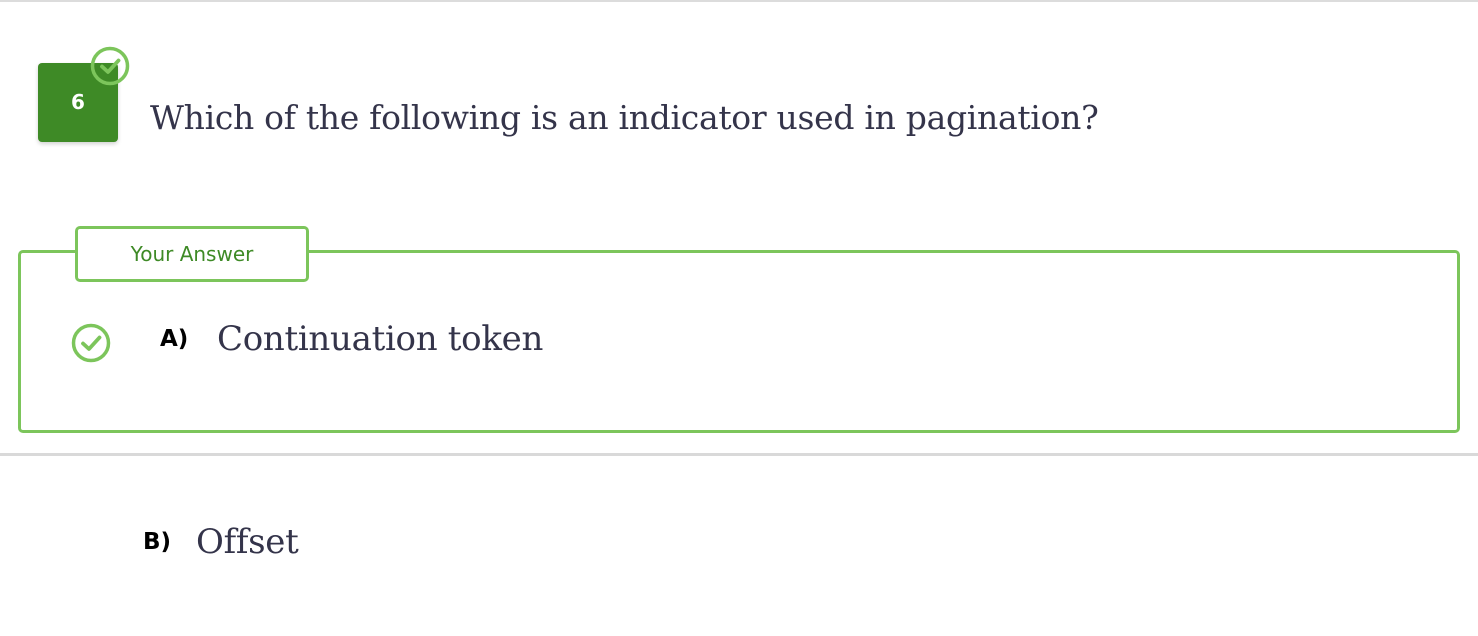 This screenshot has width=1478, height=636. What do you see at coordinates (174, 339) in the screenshot?
I see `option-a-letter: A)` at bounding box center [174, 339].